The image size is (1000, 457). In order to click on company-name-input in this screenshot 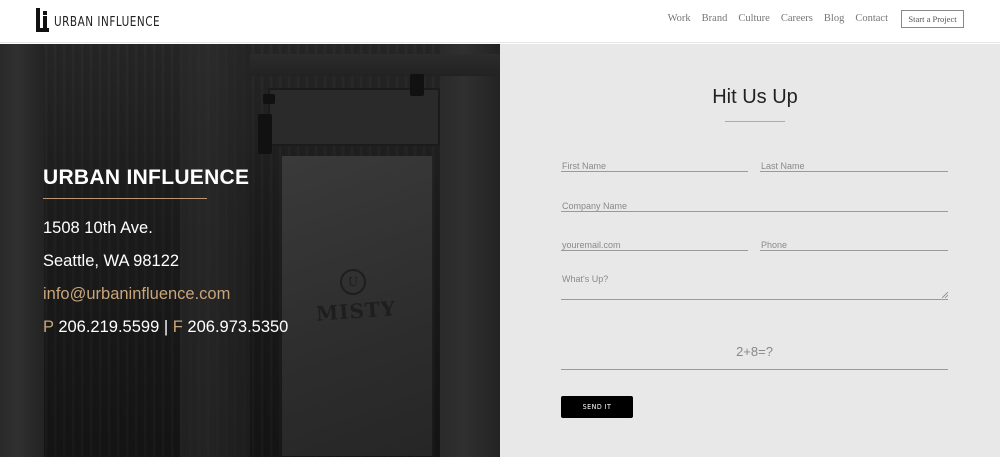, I will do `click(754, 206)`.